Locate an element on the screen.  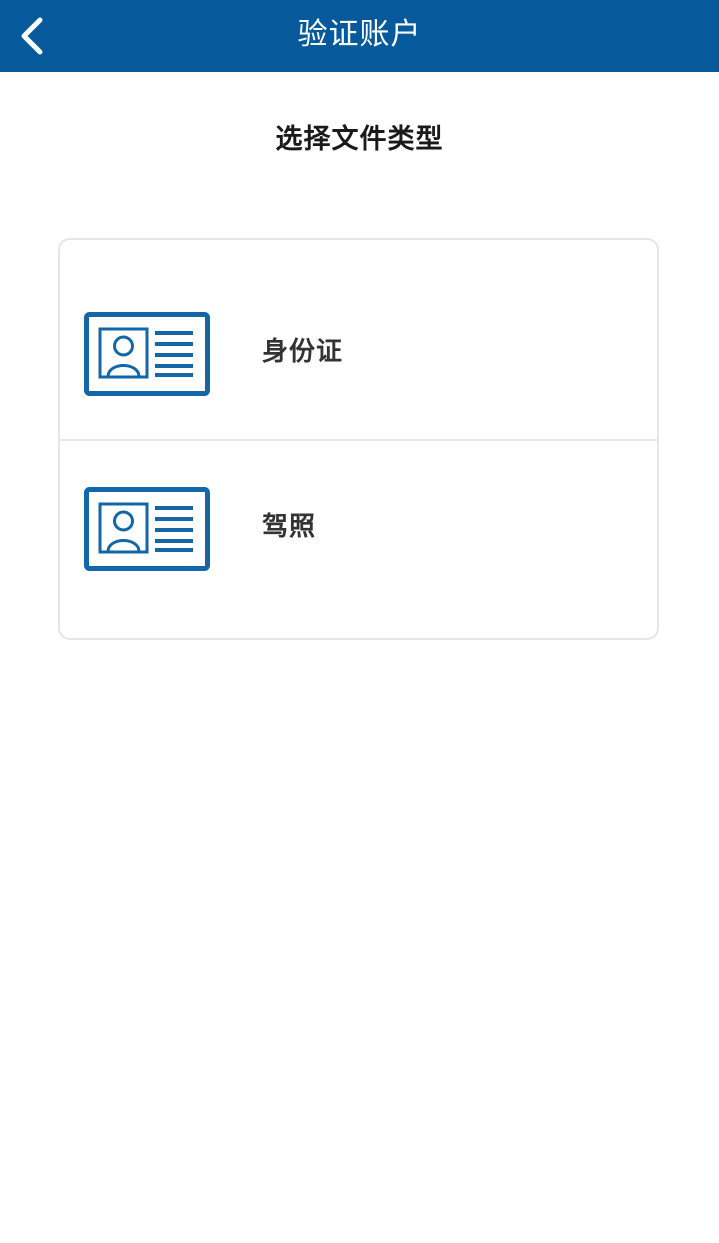
page-title: 验证账户 is located at coordinates (359, 34).